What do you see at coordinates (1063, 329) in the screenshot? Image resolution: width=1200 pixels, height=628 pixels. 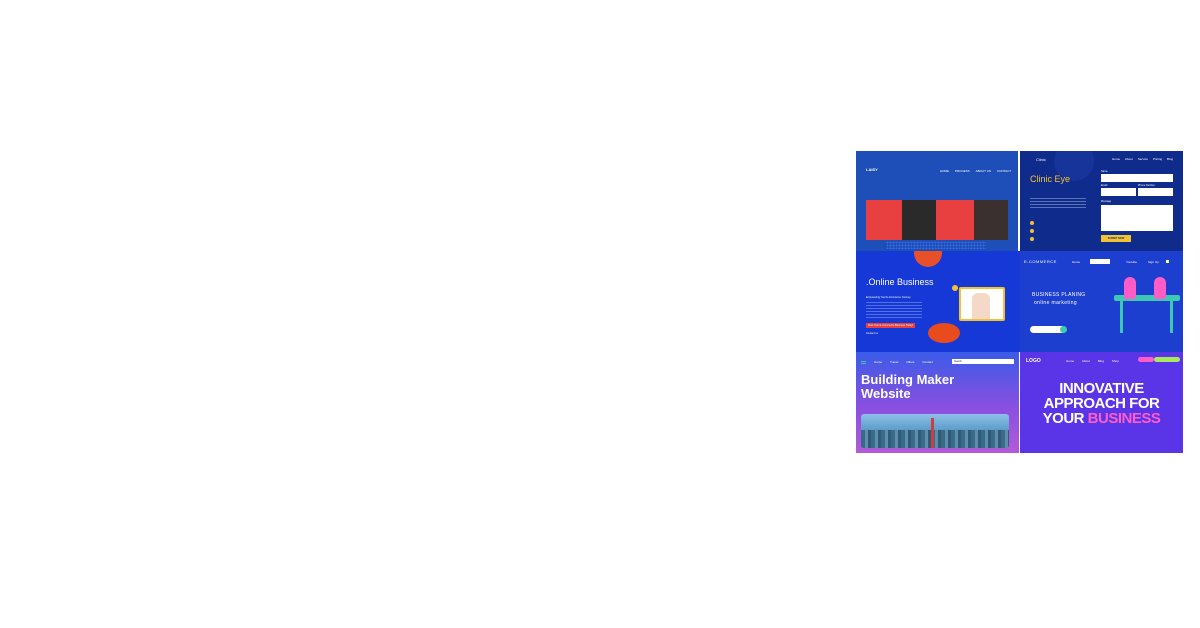 I see `arrow-icon` at bounding box center [1063, 329].